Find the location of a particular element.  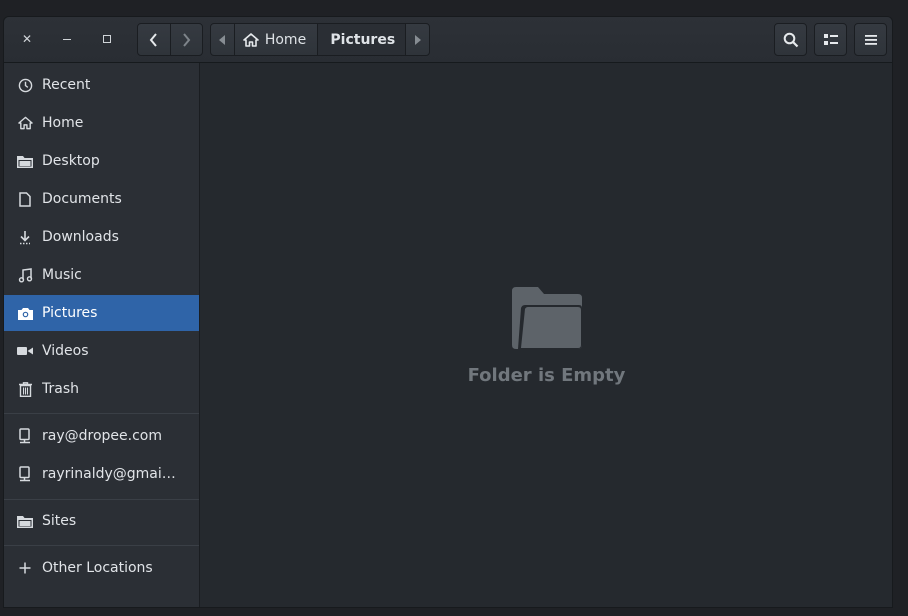

sidebar-item-pictures: Pictures is located at coordinates (101, 313).